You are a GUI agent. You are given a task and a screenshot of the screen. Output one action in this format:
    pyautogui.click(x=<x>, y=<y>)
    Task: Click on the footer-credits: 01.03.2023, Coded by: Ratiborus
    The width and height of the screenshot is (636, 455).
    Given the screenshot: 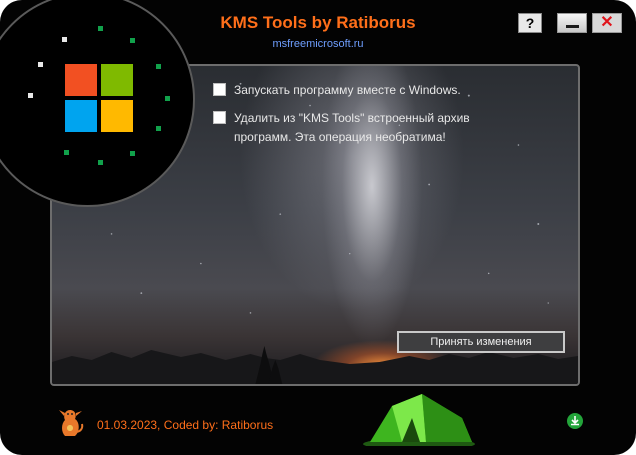 What is the action you would take?
    pyautogui.click(x=185, y=425)
    